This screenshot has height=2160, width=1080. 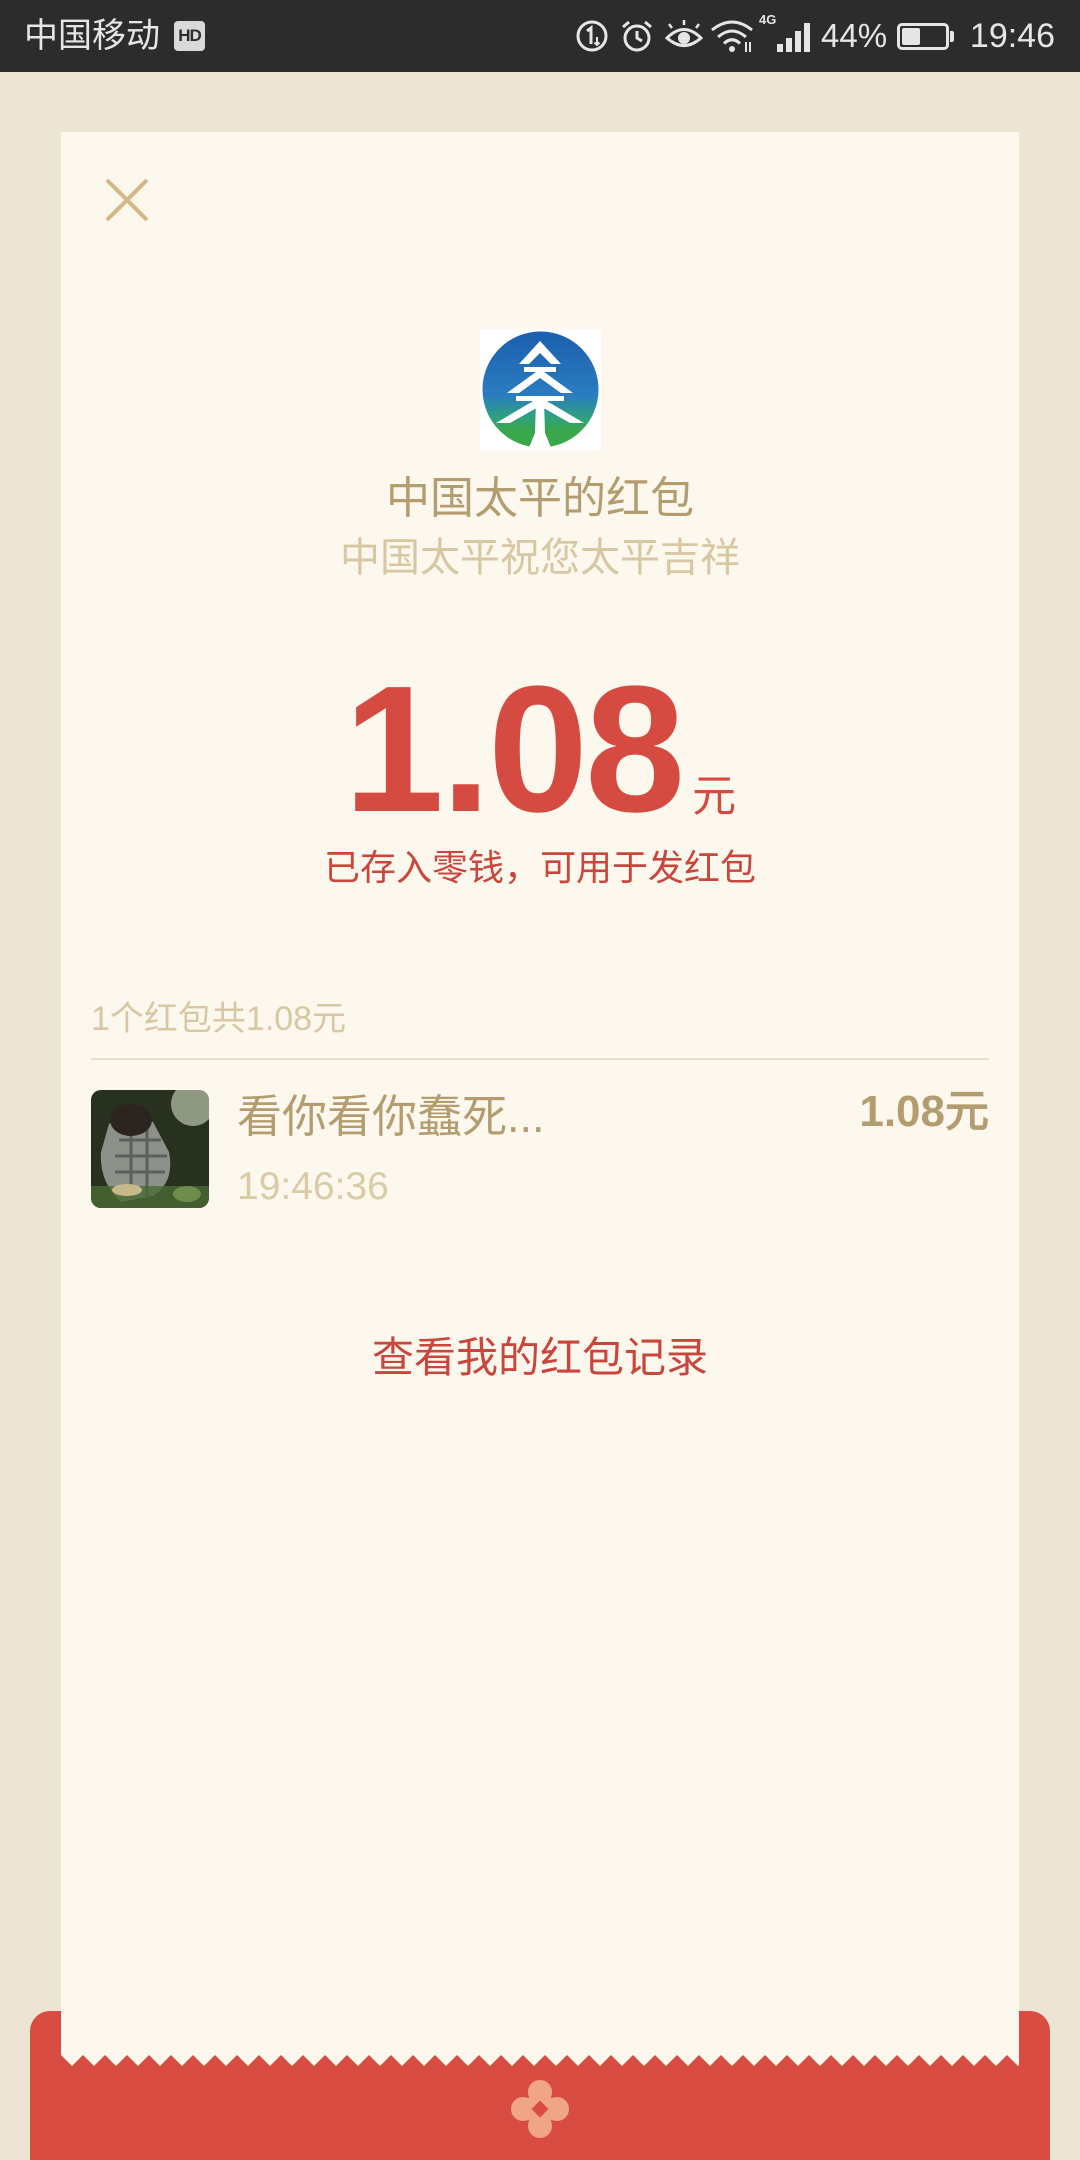 What do you see at coordinates (732, 36) in the screenshot?
I see `wifi-icon` at bounding box center [732, 36].